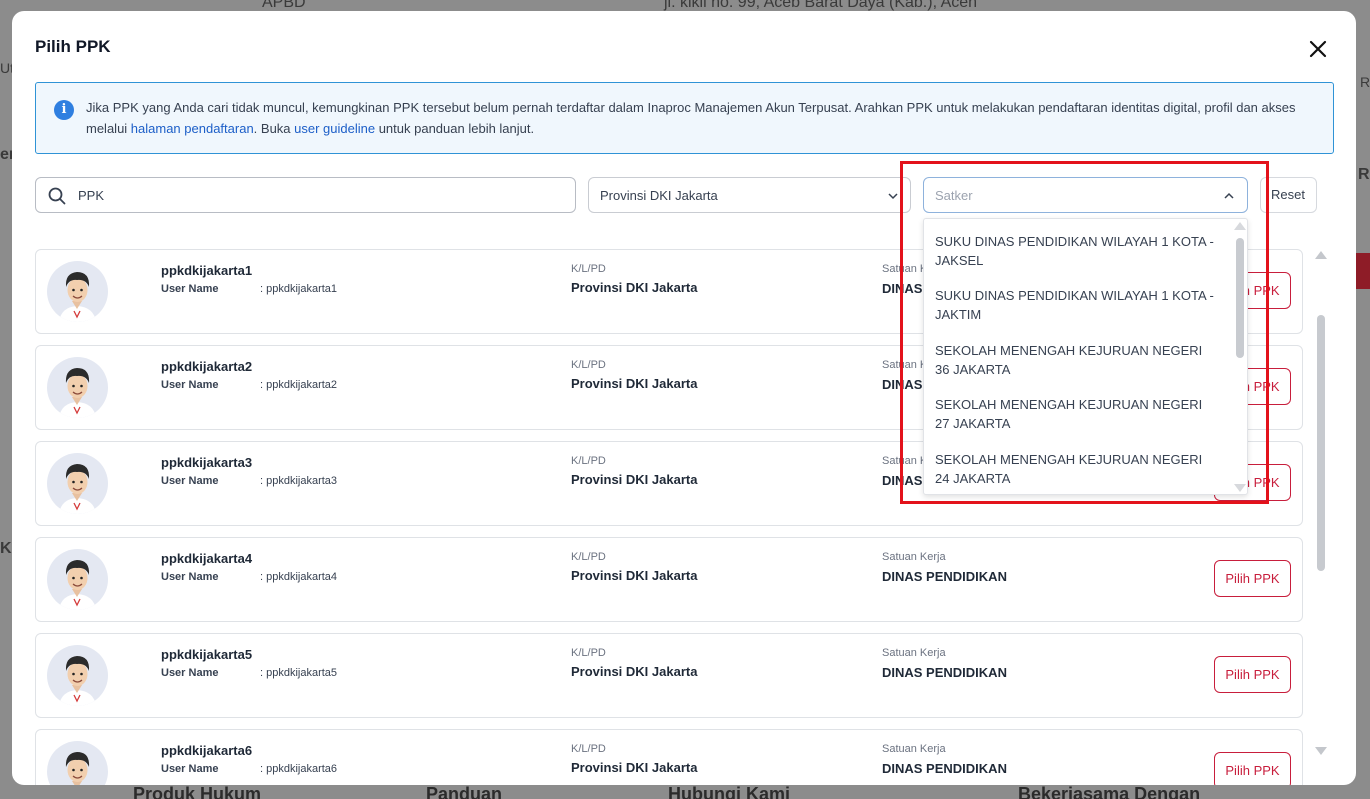  Describe the element at coordinates (299, 385) in the screenshot. I see `username-value: : ppkdkijakarta2` at that location.